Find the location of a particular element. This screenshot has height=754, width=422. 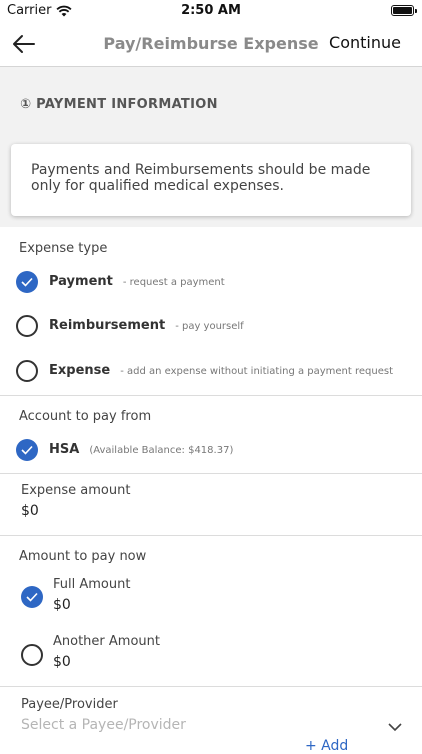

option-label: Reimbursement is located at coordinates (107, 325).